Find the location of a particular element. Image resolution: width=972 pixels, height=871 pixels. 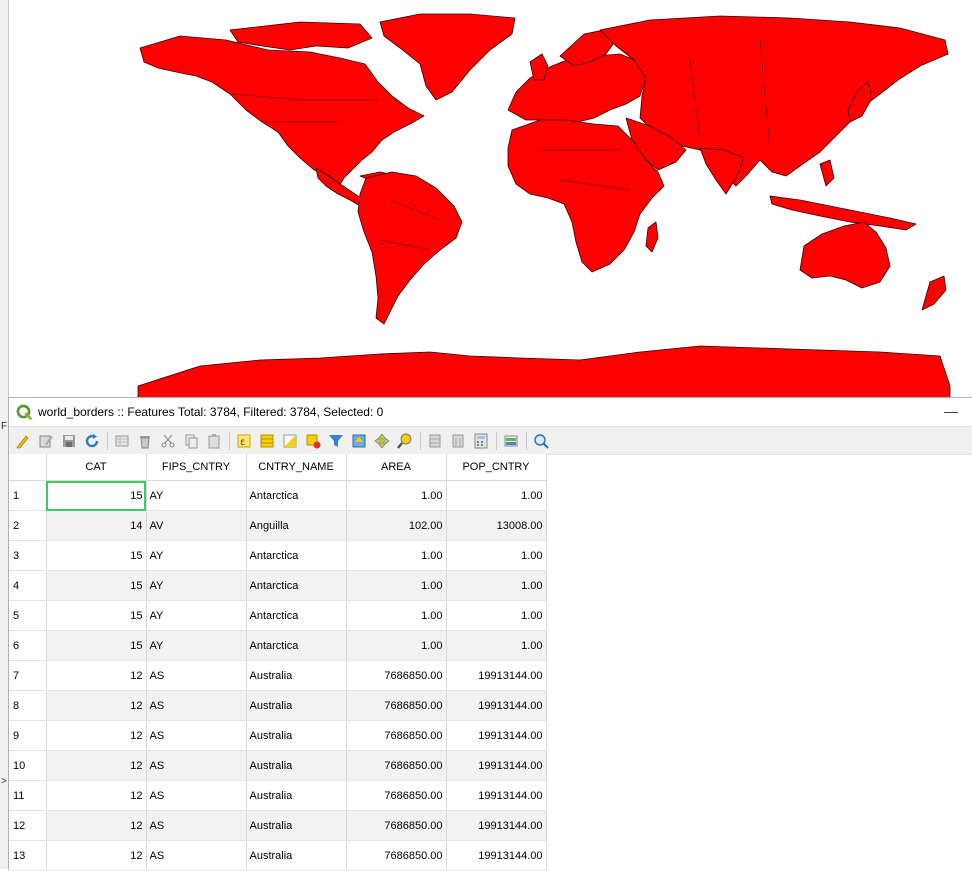

select-by-expression-icon: ε is located at coordinates (244, 441).